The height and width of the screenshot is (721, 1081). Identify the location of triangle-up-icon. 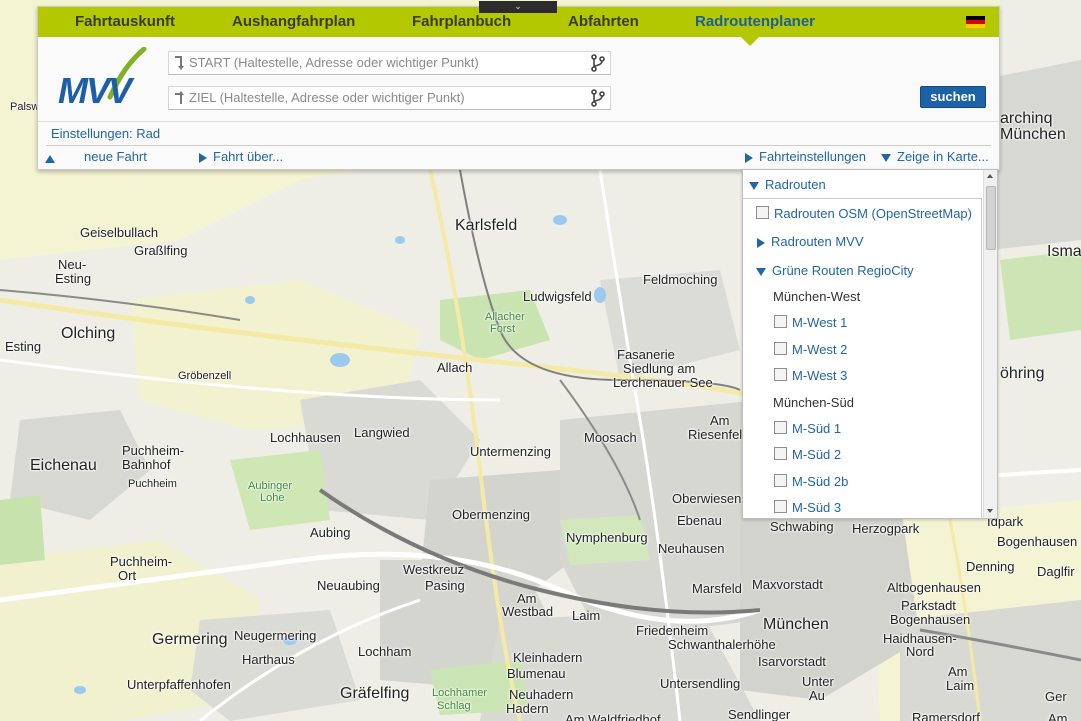
(50, 158).